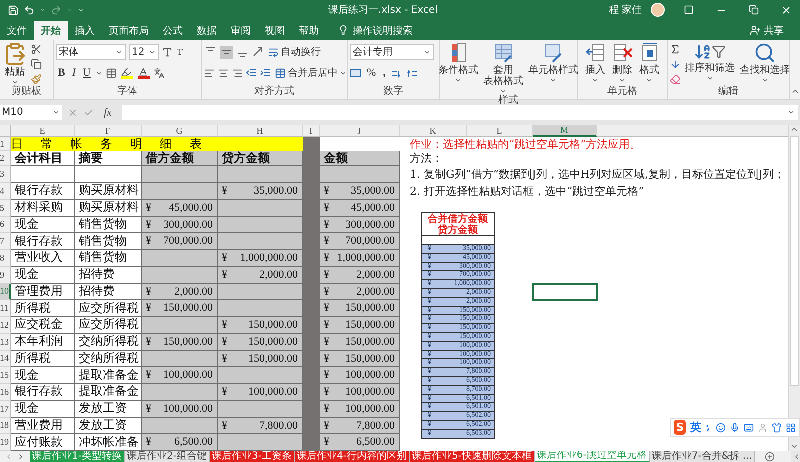 Image resolution: width=800 pixels, height=462 pixels. What do you see at coordinates (91, 52) in the screenshot?
I see `font-name-field: 宋体` at bounding box center [91, 52].